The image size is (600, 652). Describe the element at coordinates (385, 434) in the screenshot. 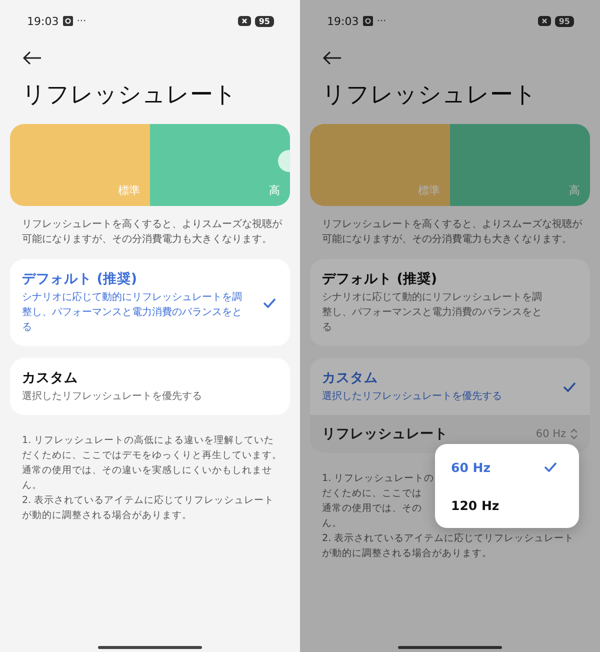

I see `rate-label: リフレッシュレート` at that location.